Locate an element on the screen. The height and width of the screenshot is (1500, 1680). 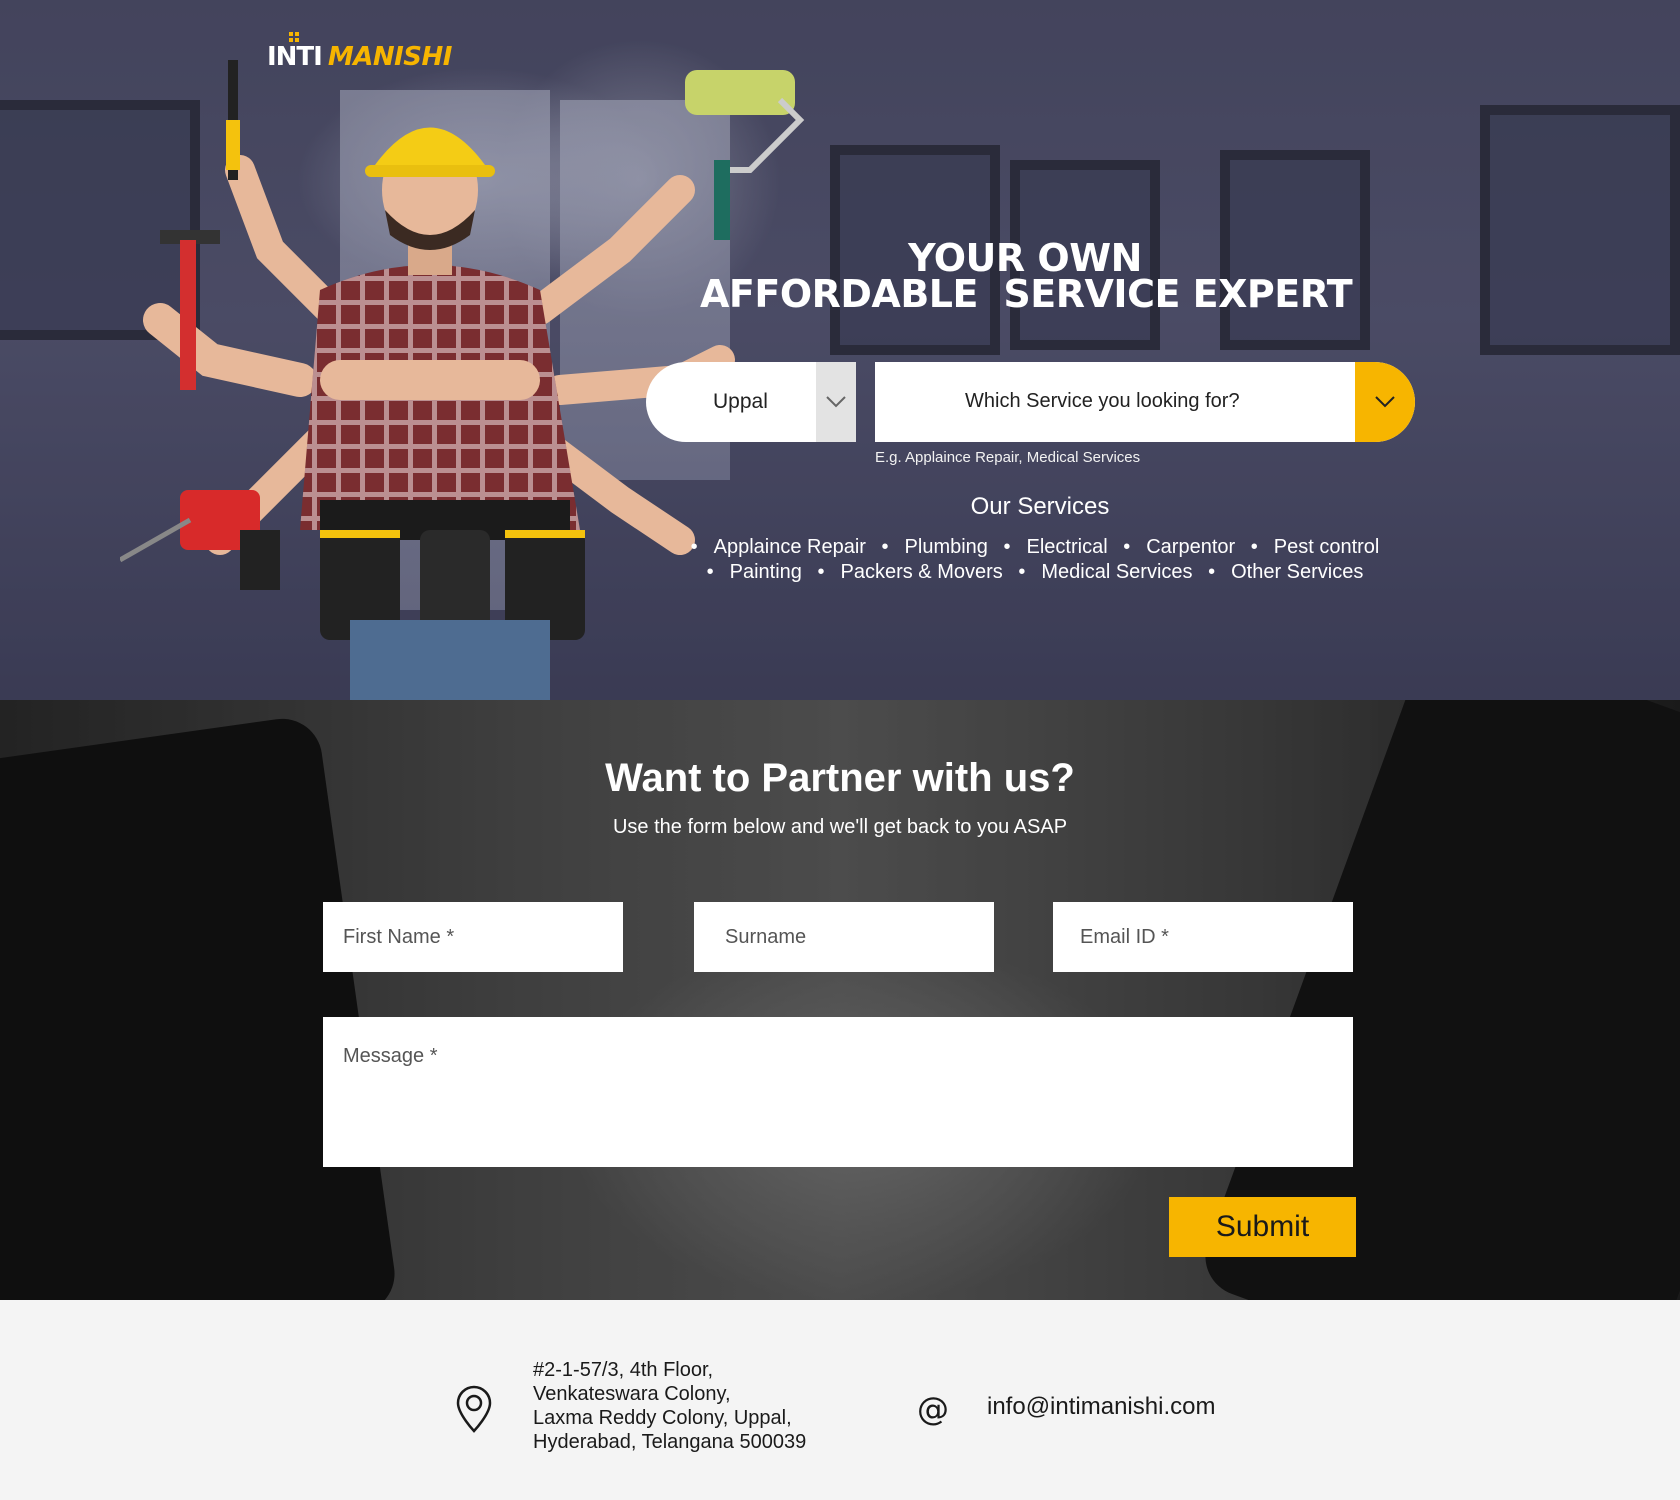
contact-email-link: info@intimanishi.com is located at coordinates (1101, 1407).